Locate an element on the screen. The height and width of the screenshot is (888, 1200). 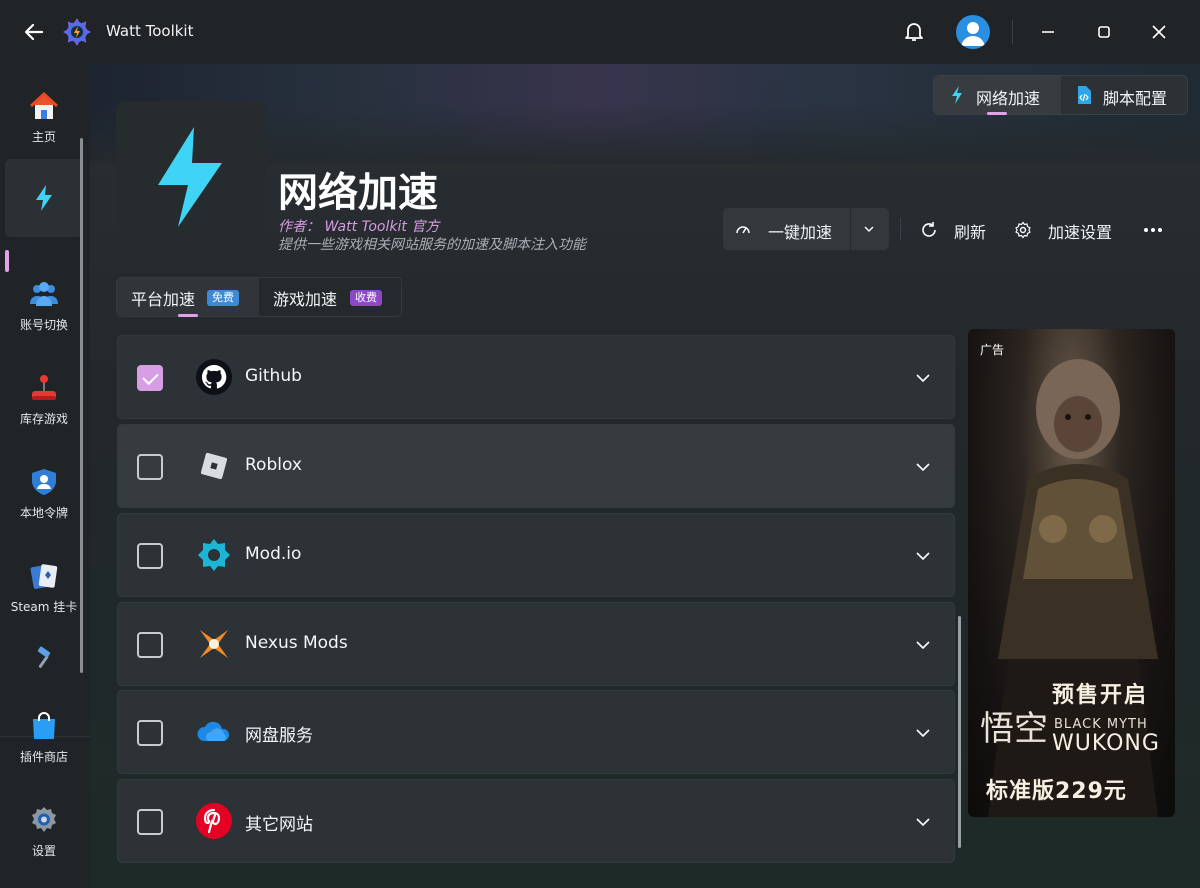
bell-icon is located at coordinates (914, 31).